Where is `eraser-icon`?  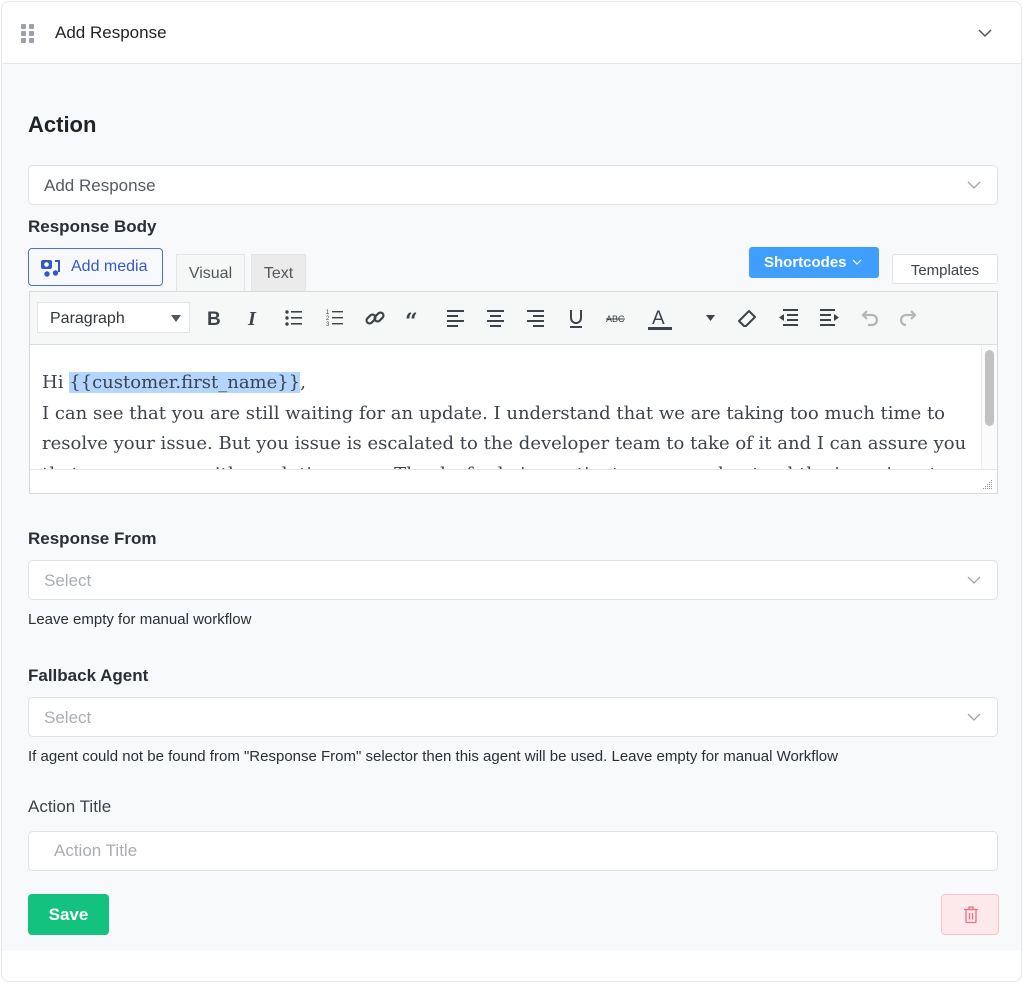 eraser-icon is located at coordinates (747, 318).